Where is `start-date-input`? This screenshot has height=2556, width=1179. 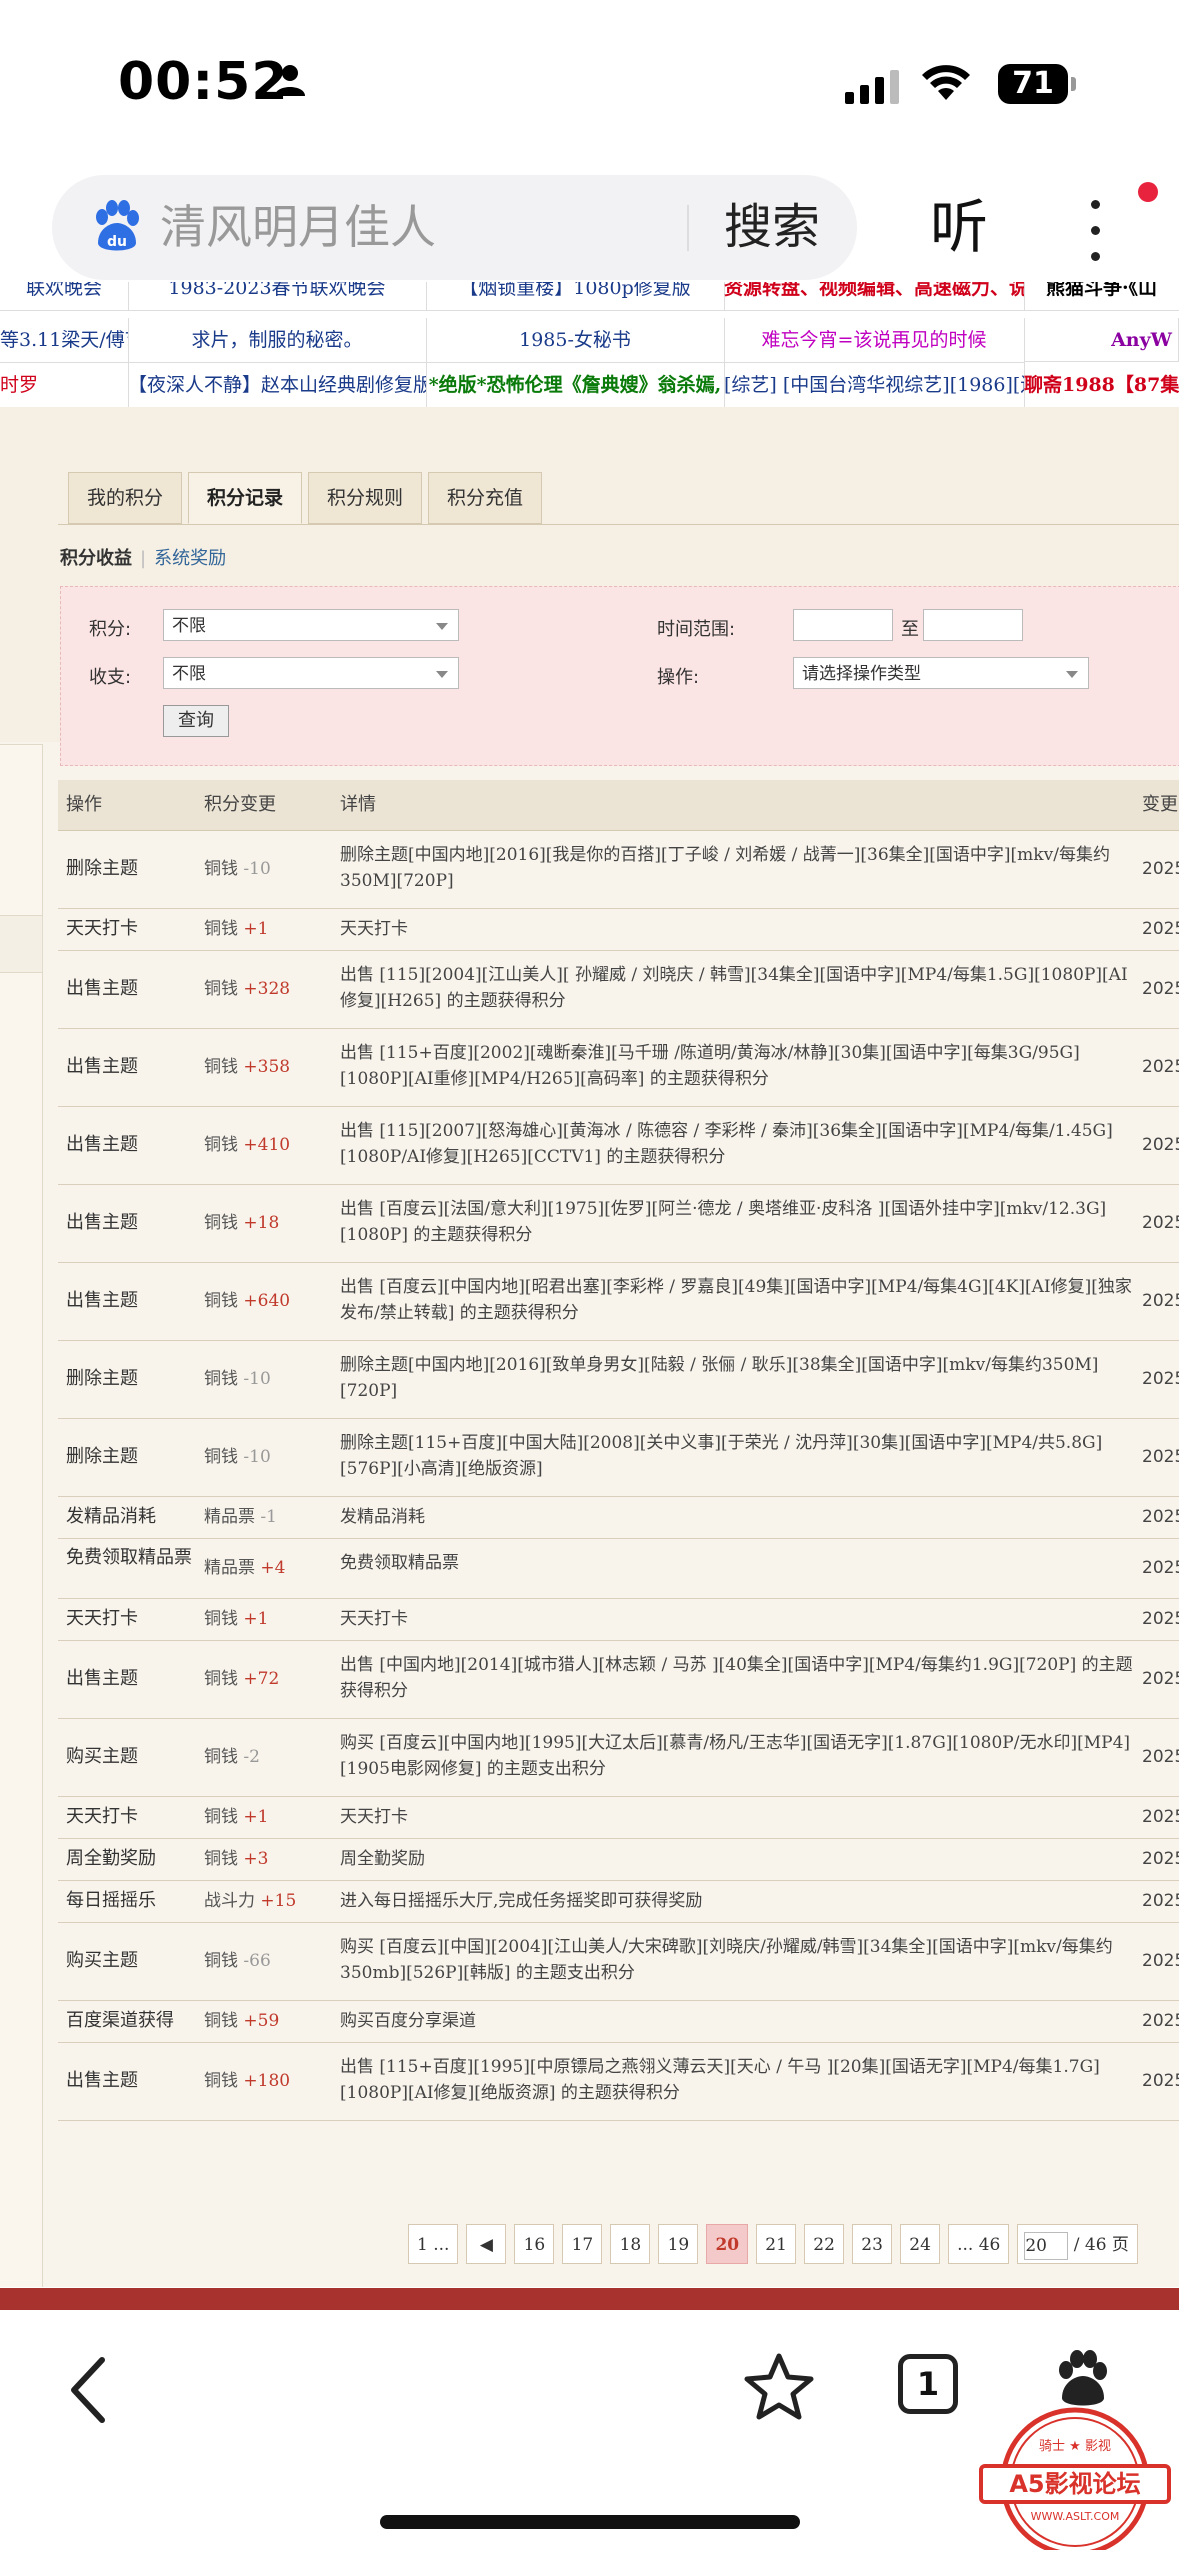 start-date-input is located at coordinates (843, 625).